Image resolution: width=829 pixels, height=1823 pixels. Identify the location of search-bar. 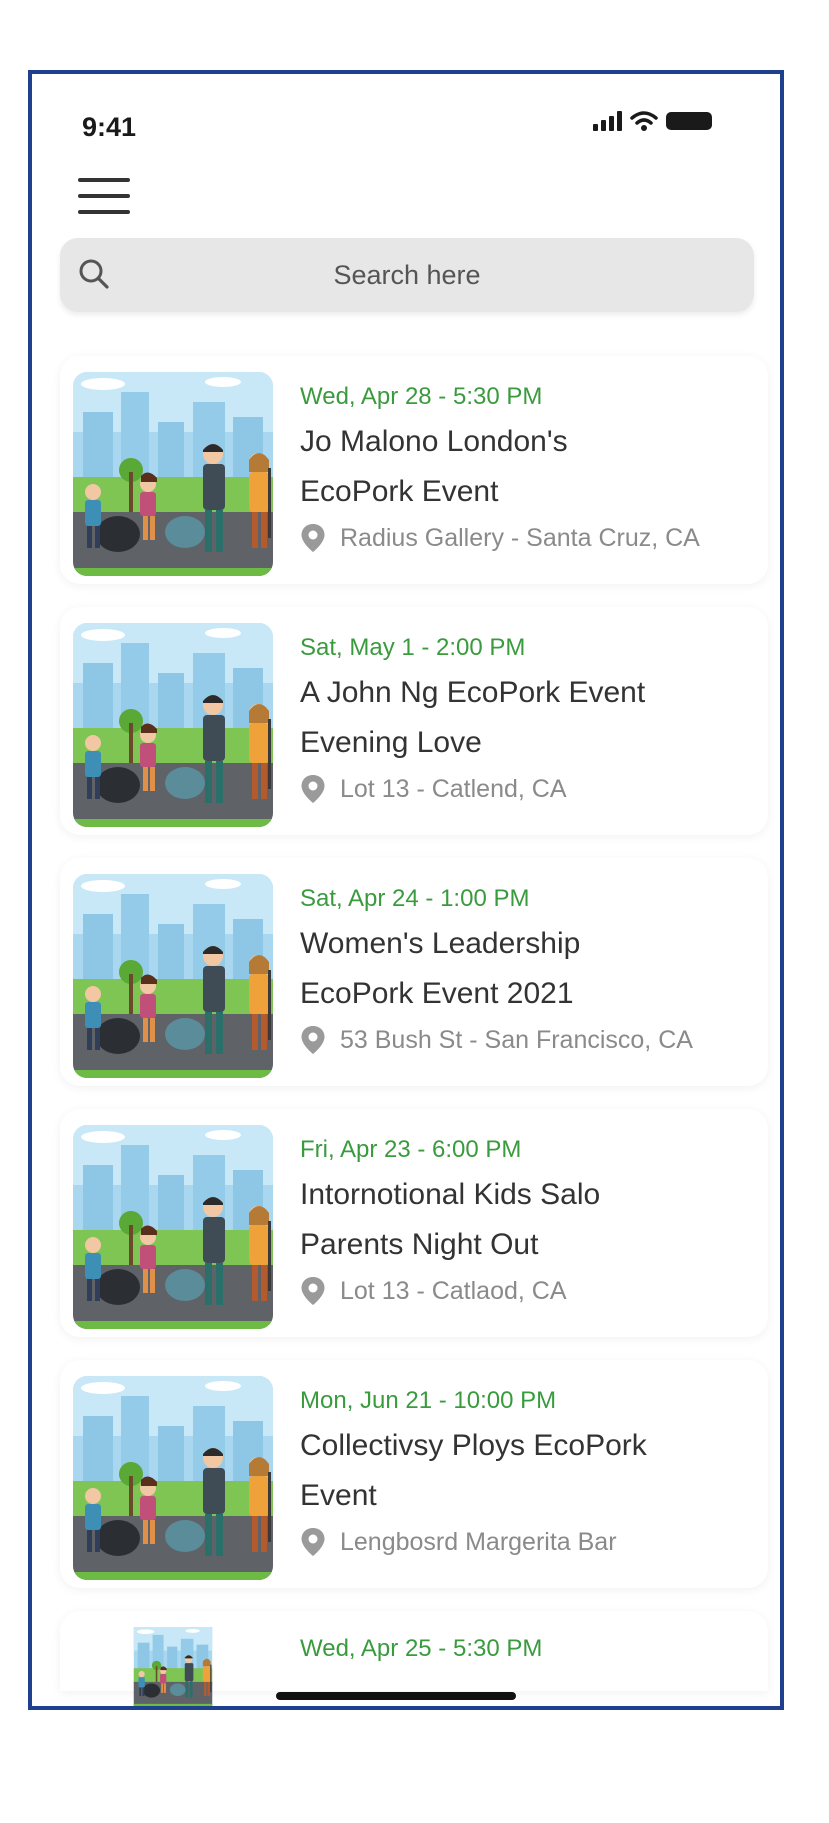
(407, 275).